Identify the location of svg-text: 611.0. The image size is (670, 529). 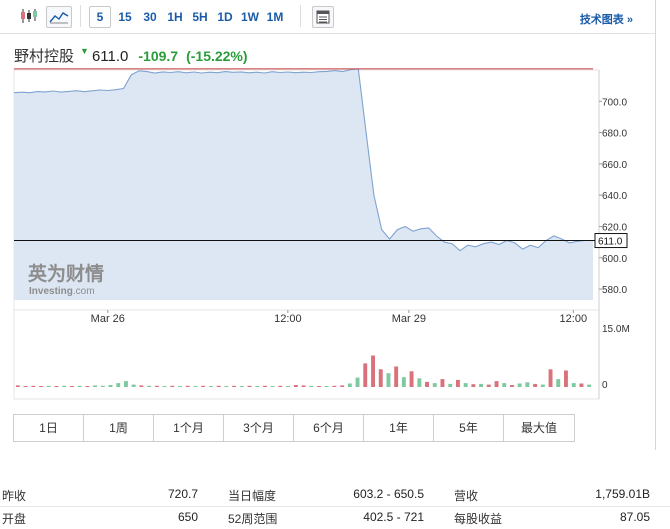
(610, 242).